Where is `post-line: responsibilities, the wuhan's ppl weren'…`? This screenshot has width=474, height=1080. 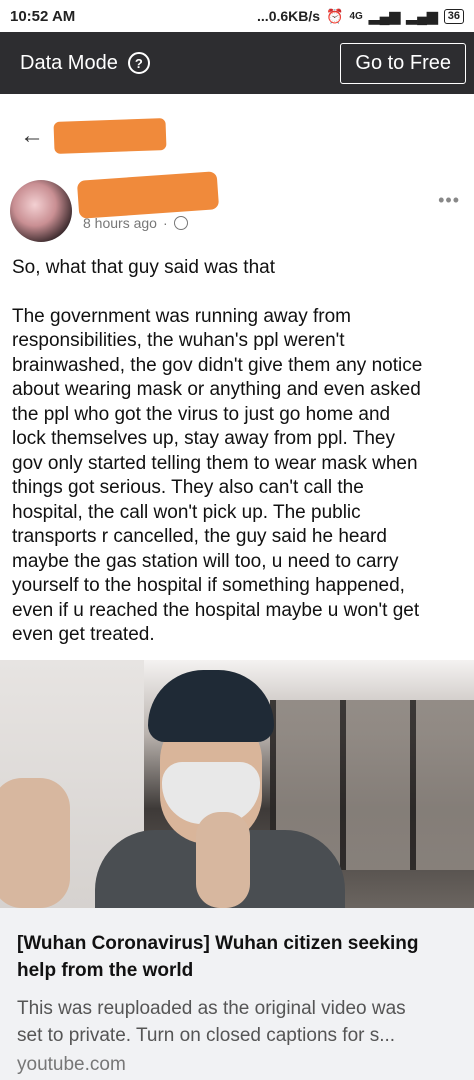 post-line: responsibilities, the wuhan's ppl weren'… is located at coordinates (178, 340).